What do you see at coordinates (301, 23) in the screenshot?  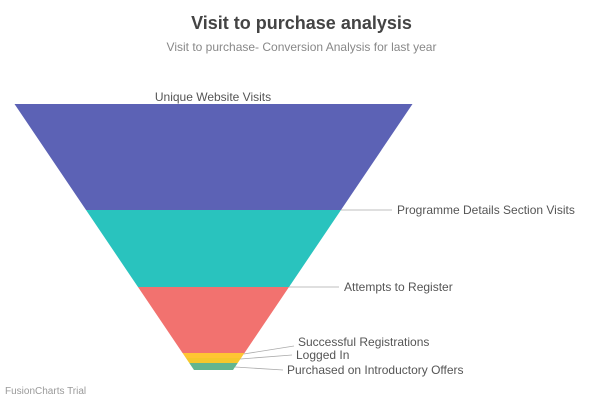 I see `chart-title: Visit to purchase analysis` at bounding box center [301, 23].